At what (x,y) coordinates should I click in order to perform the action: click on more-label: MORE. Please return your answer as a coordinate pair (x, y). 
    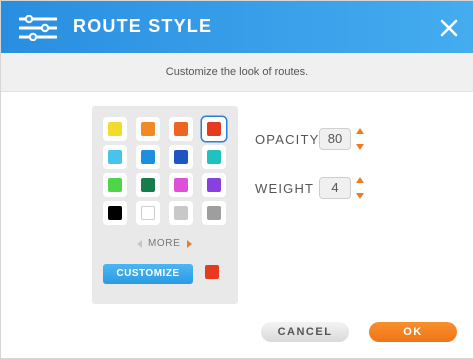
    Looking at the image, I should click on (164, 243).